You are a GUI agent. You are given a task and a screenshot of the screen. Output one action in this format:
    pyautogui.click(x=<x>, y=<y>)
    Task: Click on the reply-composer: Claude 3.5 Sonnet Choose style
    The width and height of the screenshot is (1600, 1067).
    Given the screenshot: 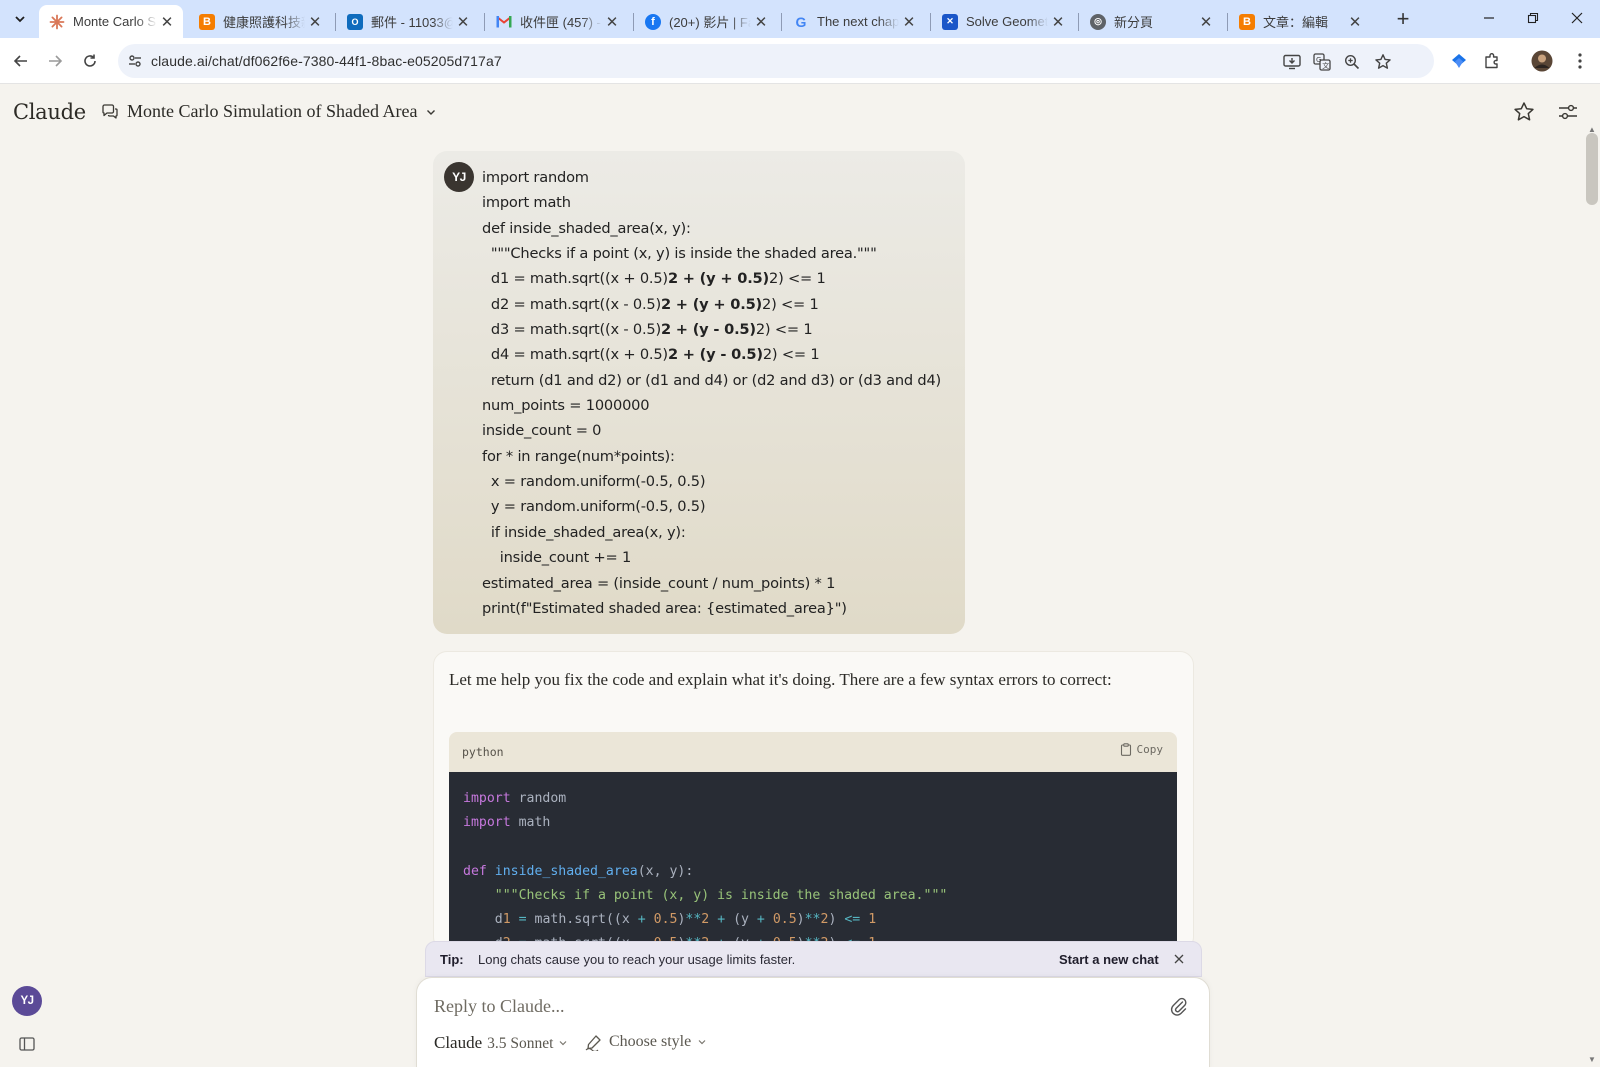 What is the action you would take?
    pyautogui.click(x=813, y=1022)
    